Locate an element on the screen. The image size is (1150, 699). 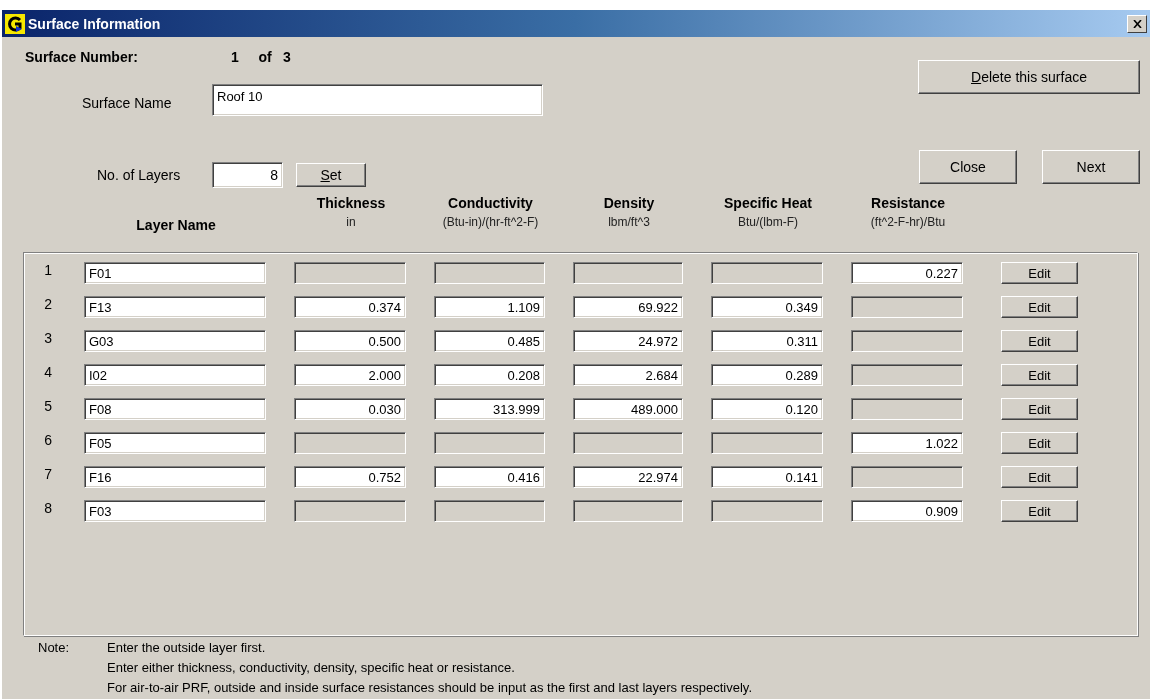
value-field: 24.972 is located at coordinates (628, 341).